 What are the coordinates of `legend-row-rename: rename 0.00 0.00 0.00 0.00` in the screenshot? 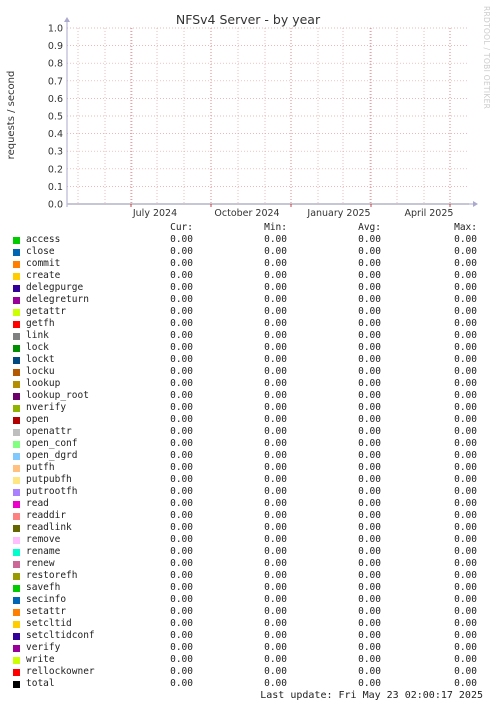 It's located at (248, 552).